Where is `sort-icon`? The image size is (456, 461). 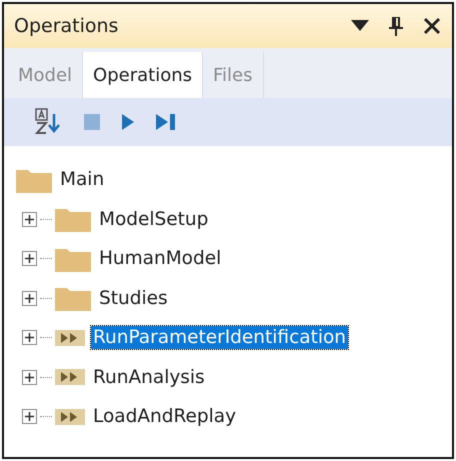
sort-icon is located at coordinates (48, 122).